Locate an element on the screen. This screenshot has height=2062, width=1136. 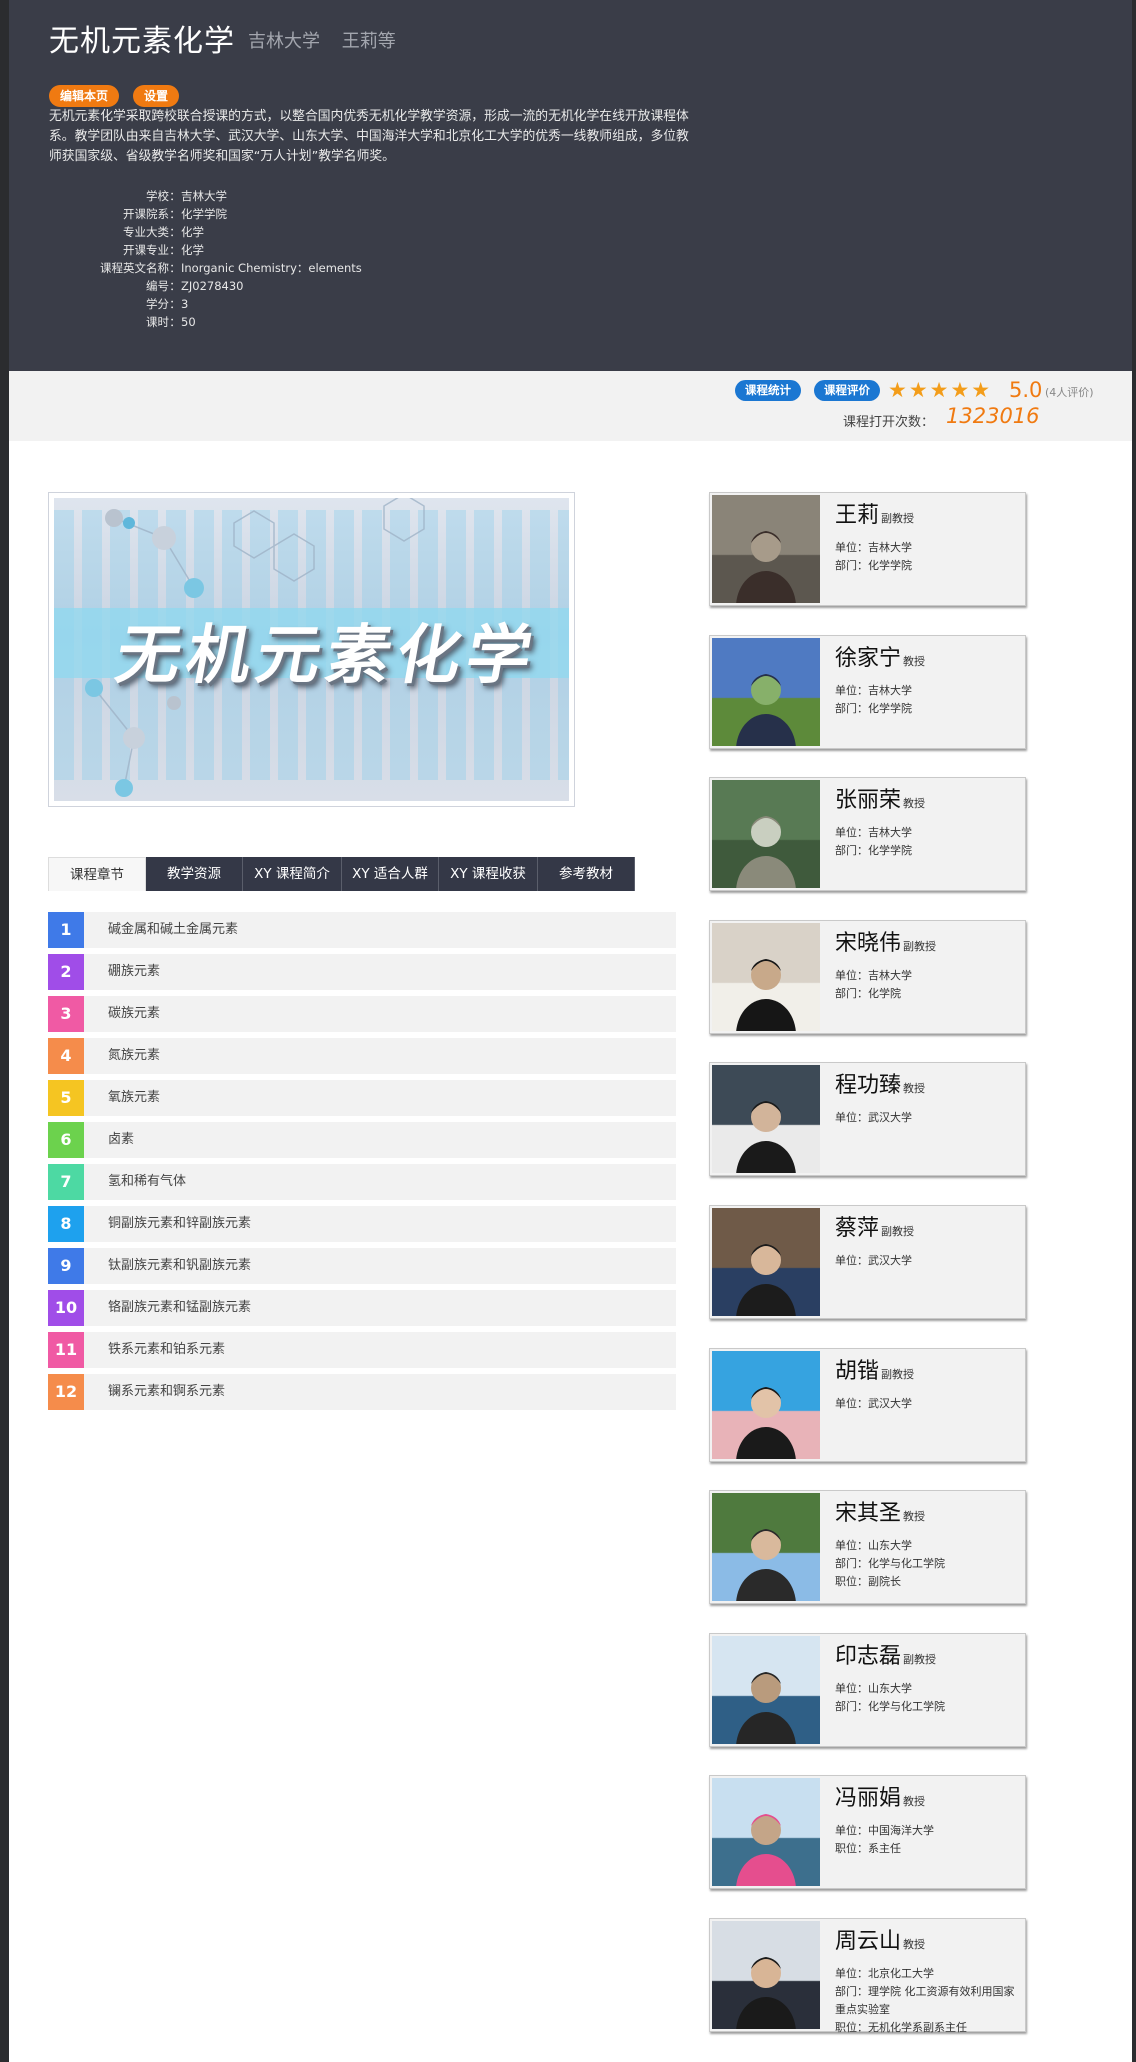
tab-2: 教学资源 is located at coordinates (194, 874).